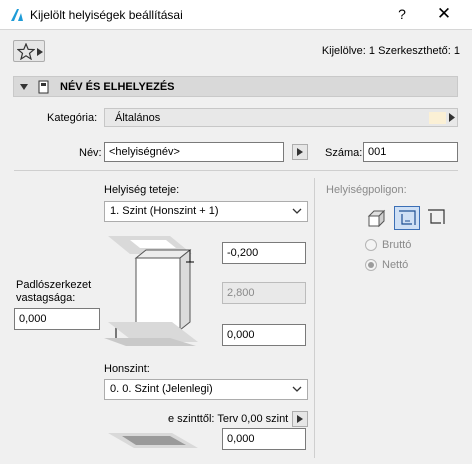 The width and height of the screenshot is (472, 464). What do you see at coordinates (397, 245) in the screenshot?
I see `brutto-label: Bruttó` at bounding box center [397, 245].